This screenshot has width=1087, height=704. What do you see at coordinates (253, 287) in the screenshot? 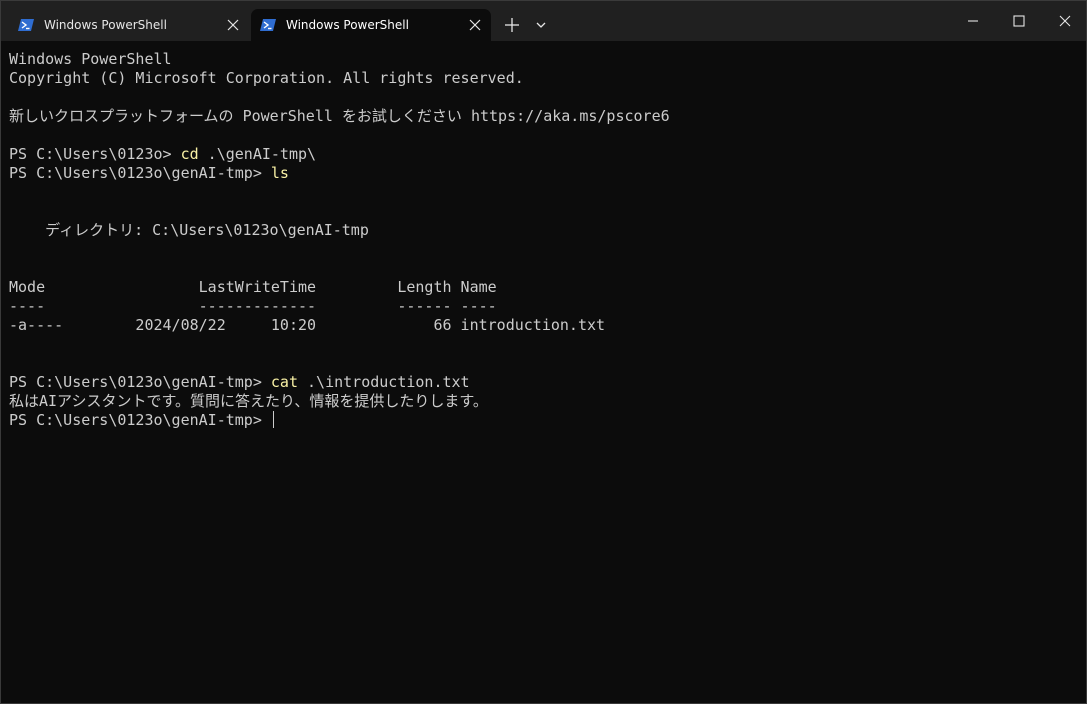
I see `listing-header: Mode LastWriteTime Length Name` at bounding box center [253, 287].